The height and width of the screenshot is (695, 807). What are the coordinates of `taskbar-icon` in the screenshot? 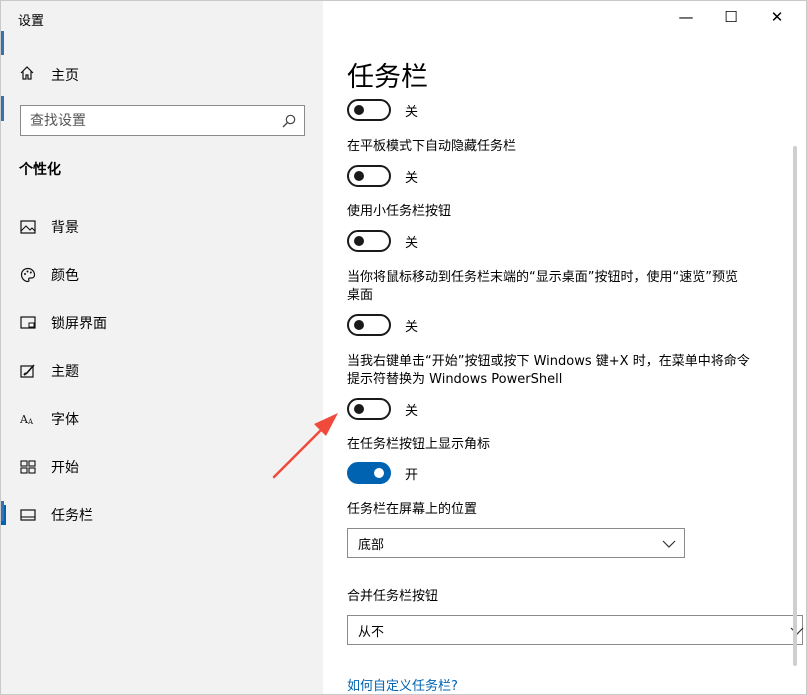 It's located at (28, 515).